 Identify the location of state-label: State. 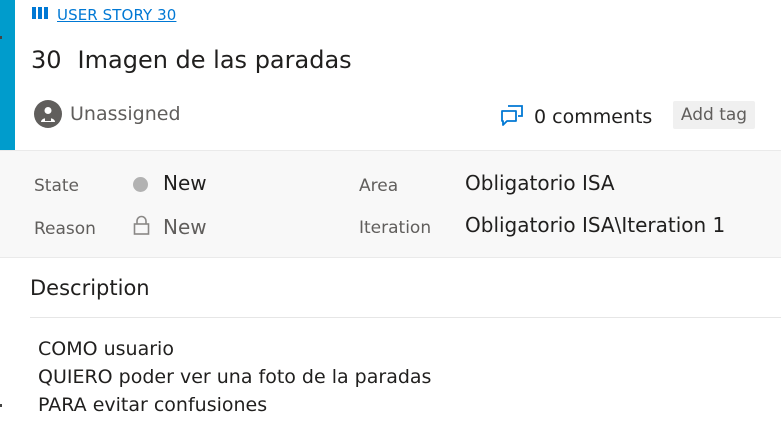
(56, 186).